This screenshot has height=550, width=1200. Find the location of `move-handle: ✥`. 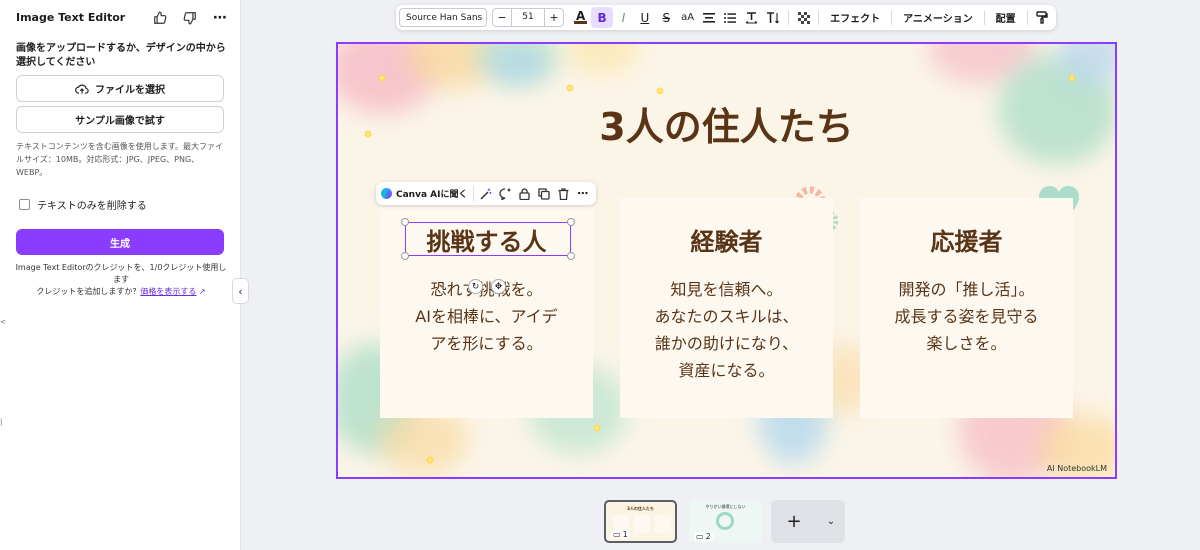

move-handle: ✥ is located at coordinates (498, 286).